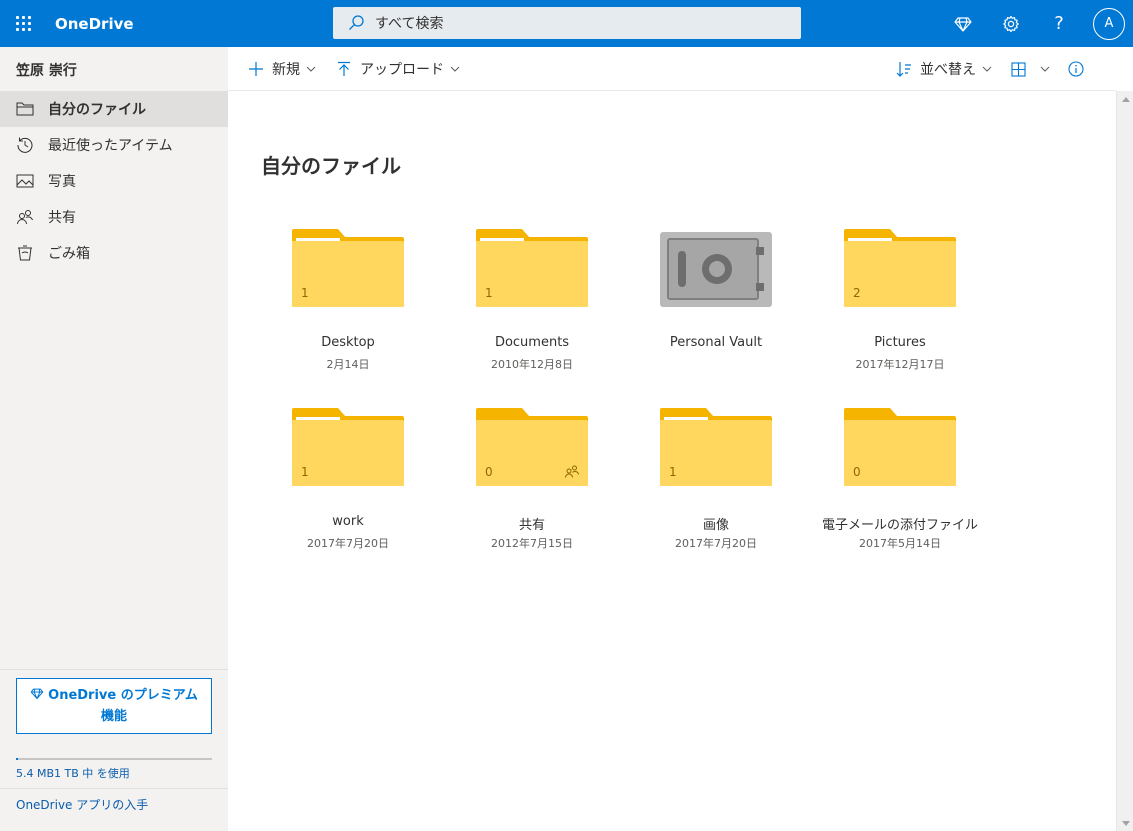 Image resolution: width=1133 pixels, height=831 pixels. Describe the element at coordinates (123, 706) in the screenshot. I see `premium-label: OneDrive のプレミアム機能` at that location.